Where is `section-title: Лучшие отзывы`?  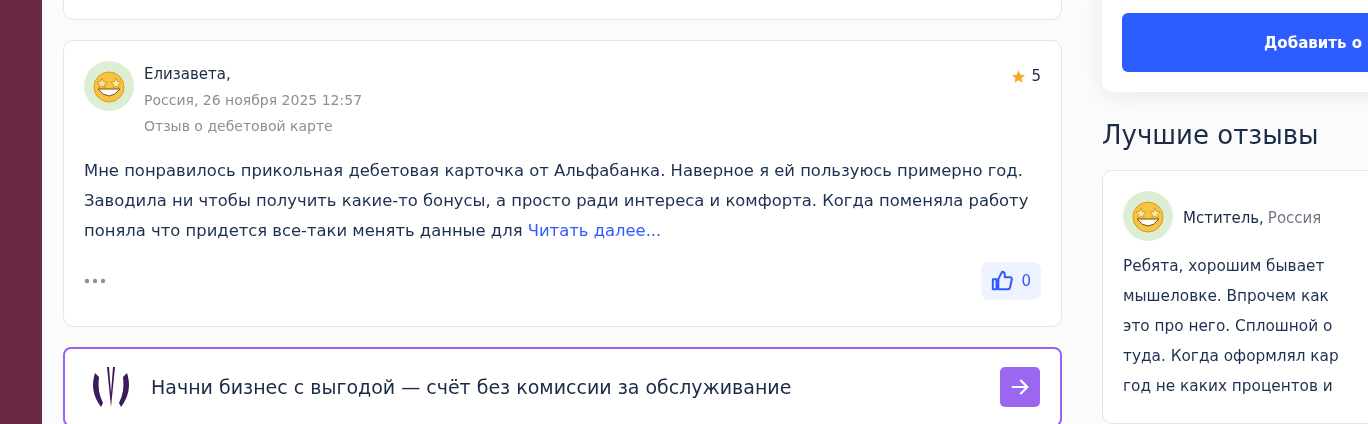
section-title: Лучшие отзывы is located at coordinates (1211, 135).